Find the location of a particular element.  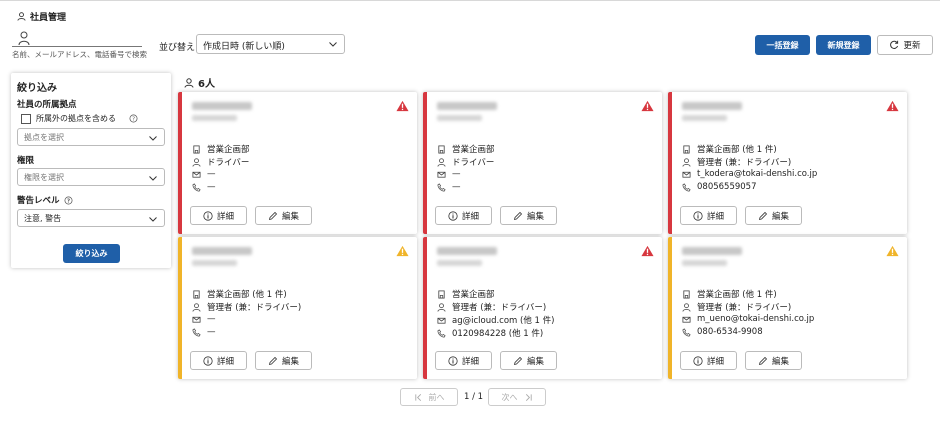

phone-row: 080-6534-9908 is located at coordinates (722, 332).